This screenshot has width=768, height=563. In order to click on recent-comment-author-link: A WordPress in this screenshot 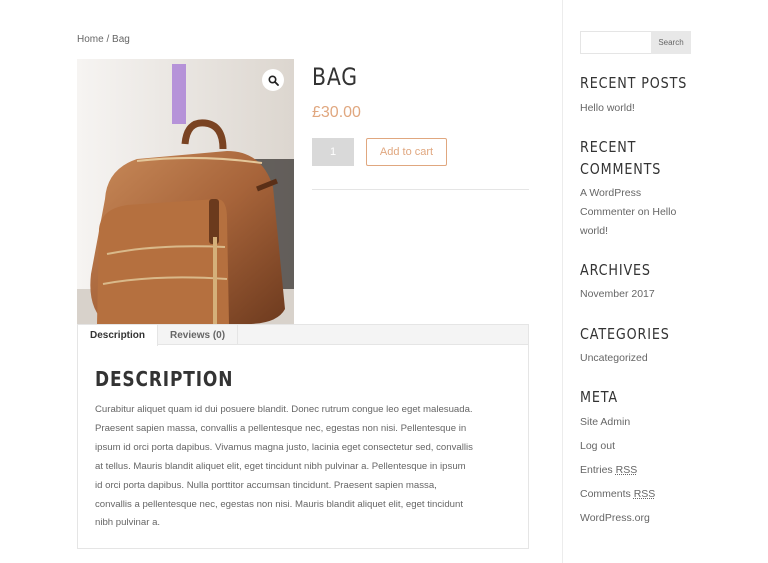, I will do `click(610, 193)`.